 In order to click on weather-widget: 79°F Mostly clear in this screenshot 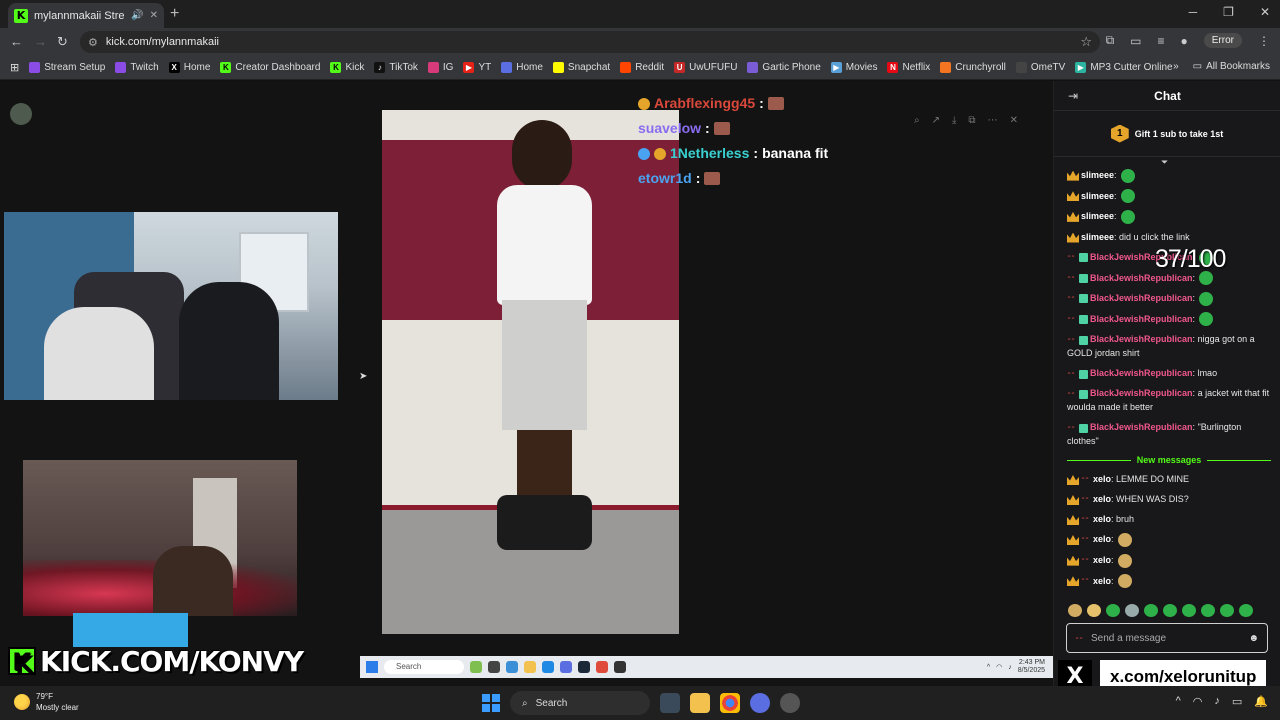, I will do `click(46, 702)`.